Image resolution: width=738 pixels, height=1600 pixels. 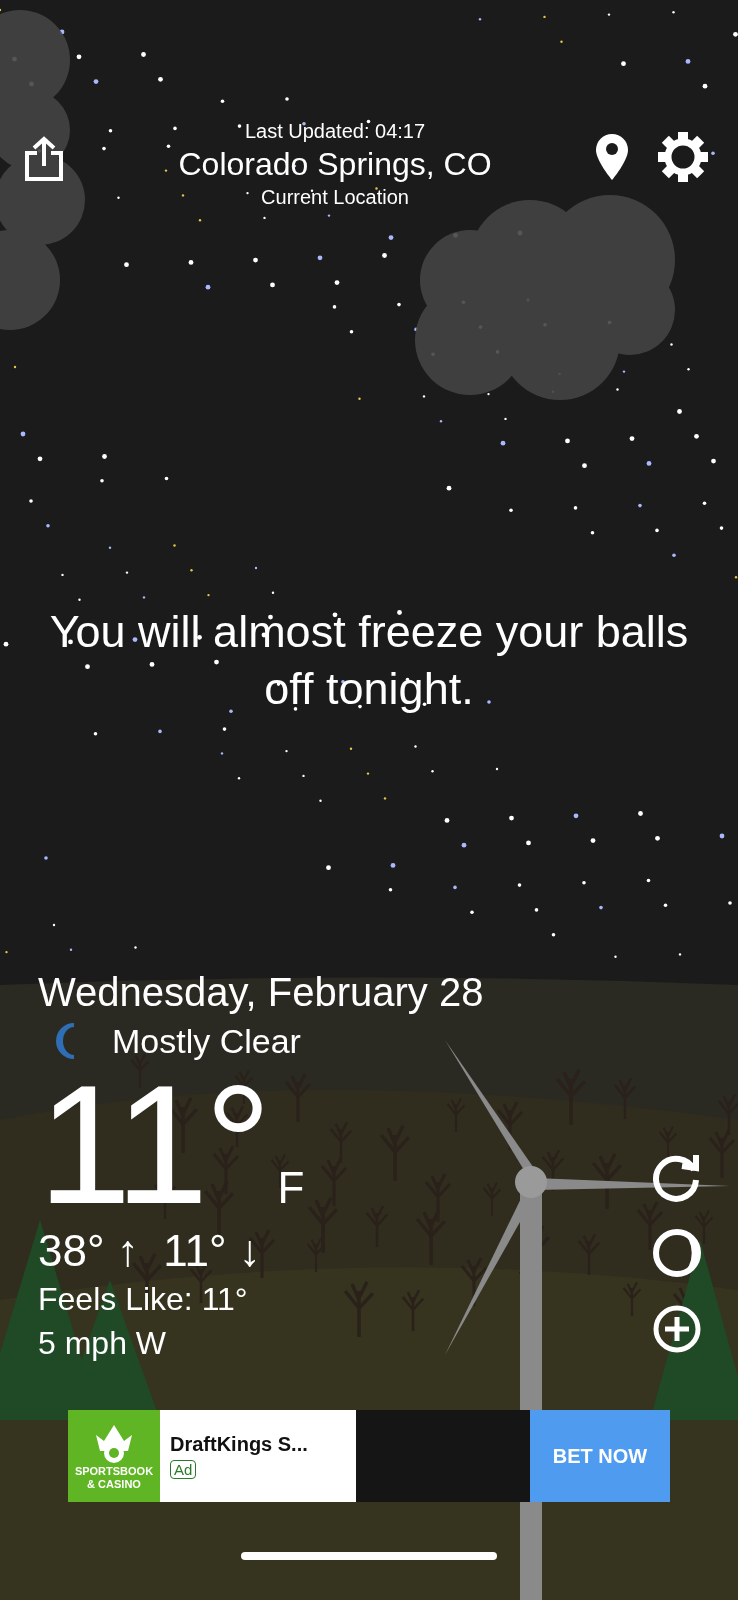 I want to click on location-pin-icon, so click(x=612, y=157).